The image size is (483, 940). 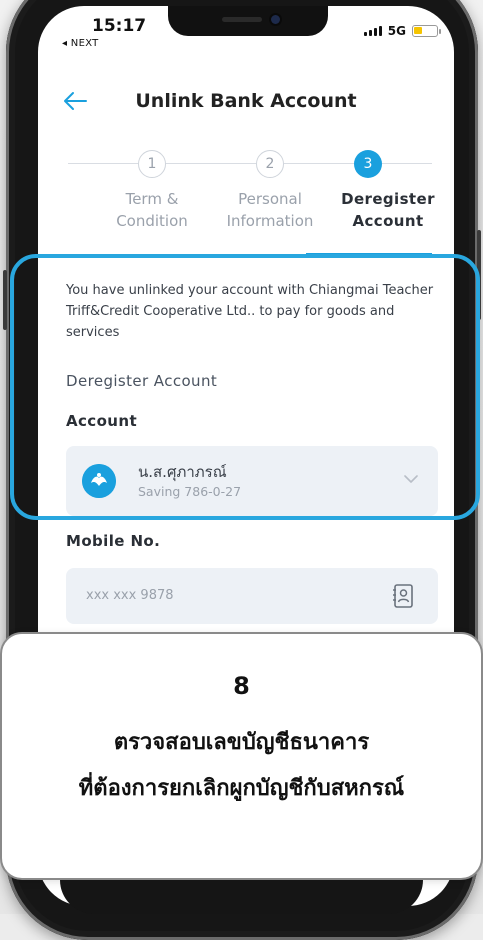 I want to click on step-1-label-line1: Term &, so click(x=152, y=199).